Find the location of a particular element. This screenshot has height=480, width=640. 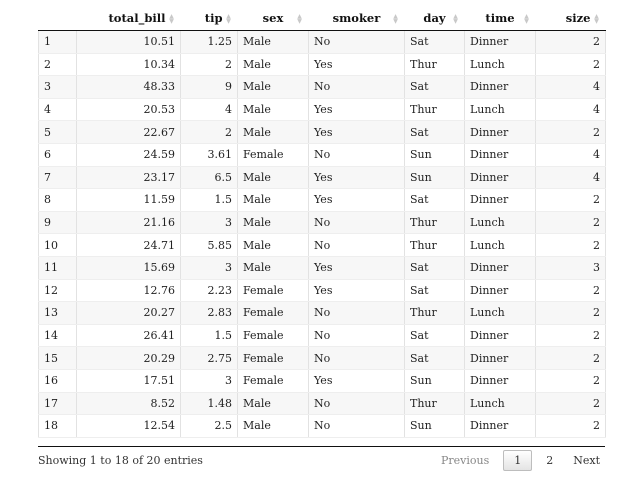

row-index: 3 is located at coordinates (57, 87).